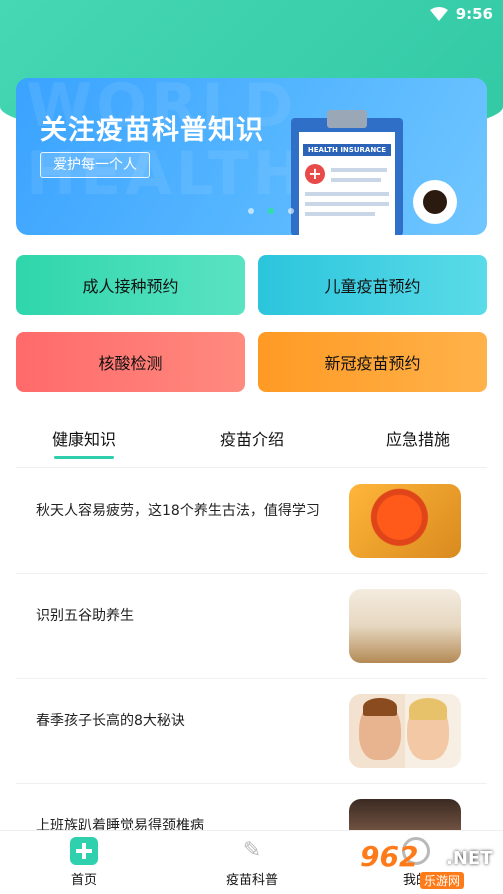 The image size is (503, 894). What do you see at coordinates (110, 721) in the screenshot?
I see `article-title: 春季孩子长高的8大秘诀` at bounding box center [110, 721].